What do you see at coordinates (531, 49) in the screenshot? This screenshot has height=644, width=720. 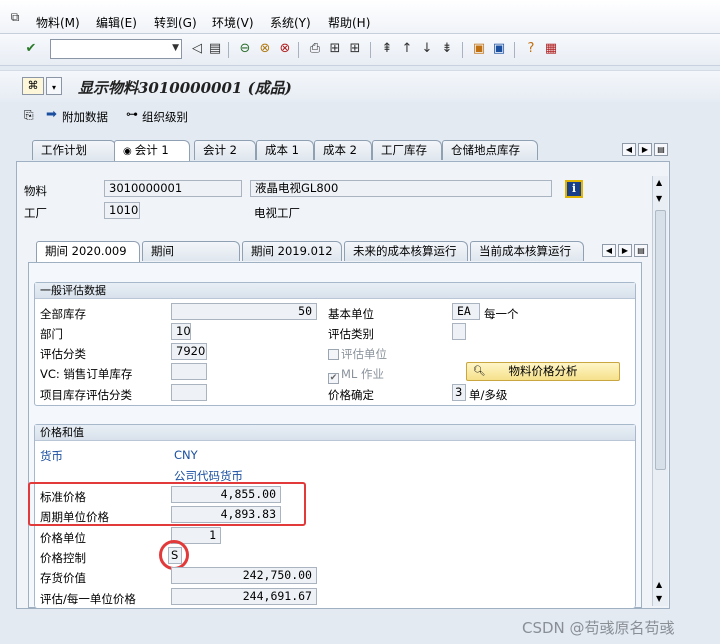 I see `help-icon: ?` at bounding box center [531, 49].